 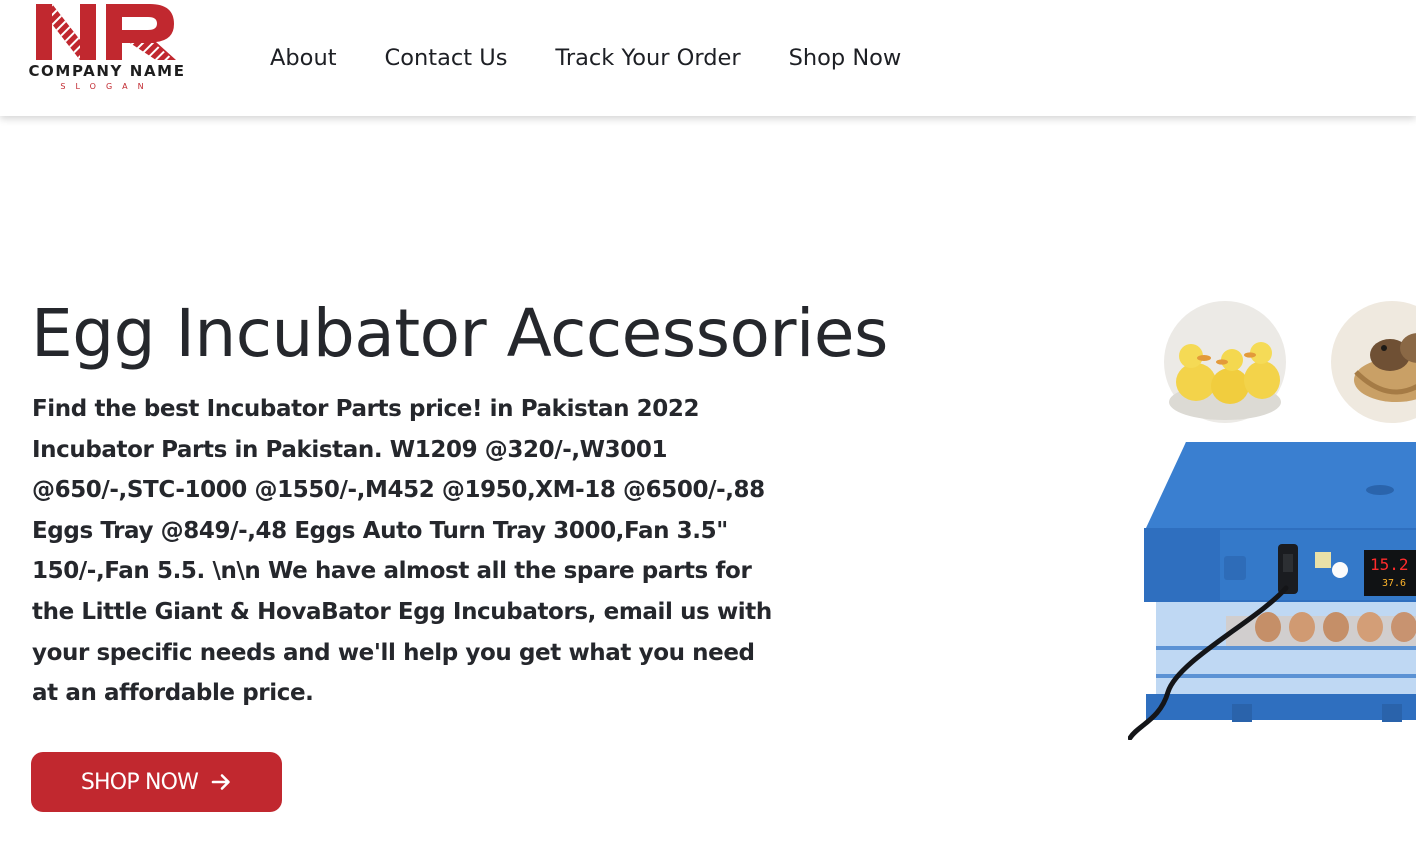 I want to click on incubator-display-sub: 37.6, so click(x=1394, y=583).